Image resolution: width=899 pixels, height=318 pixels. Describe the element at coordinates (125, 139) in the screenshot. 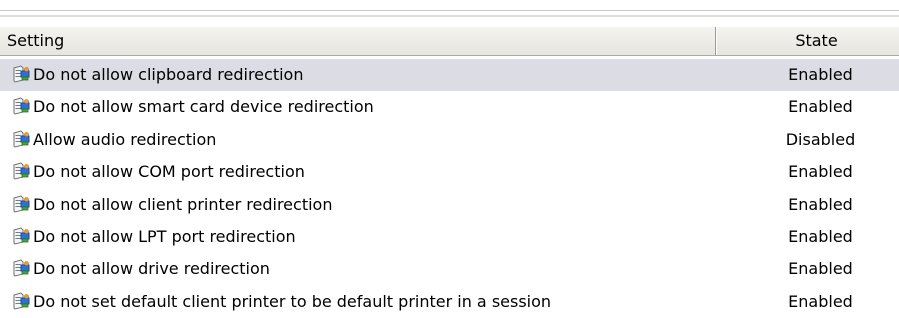

I see `setting-name: Allow audio redirection` at that location.